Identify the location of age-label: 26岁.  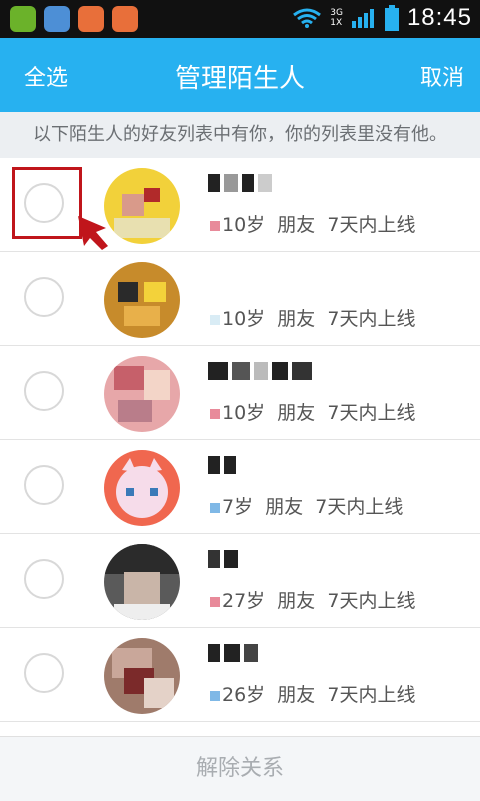
(244, 695).